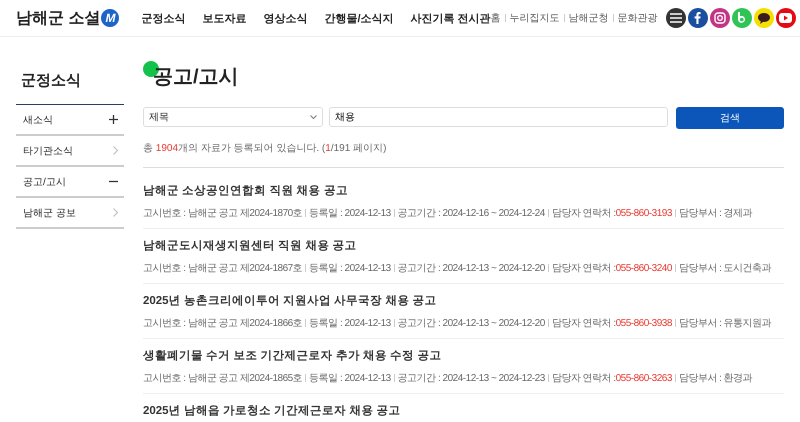 Image resolution: width=800 pixels, height=422 pixels. I want to click on chevron-down-icon, so click(313, 117).